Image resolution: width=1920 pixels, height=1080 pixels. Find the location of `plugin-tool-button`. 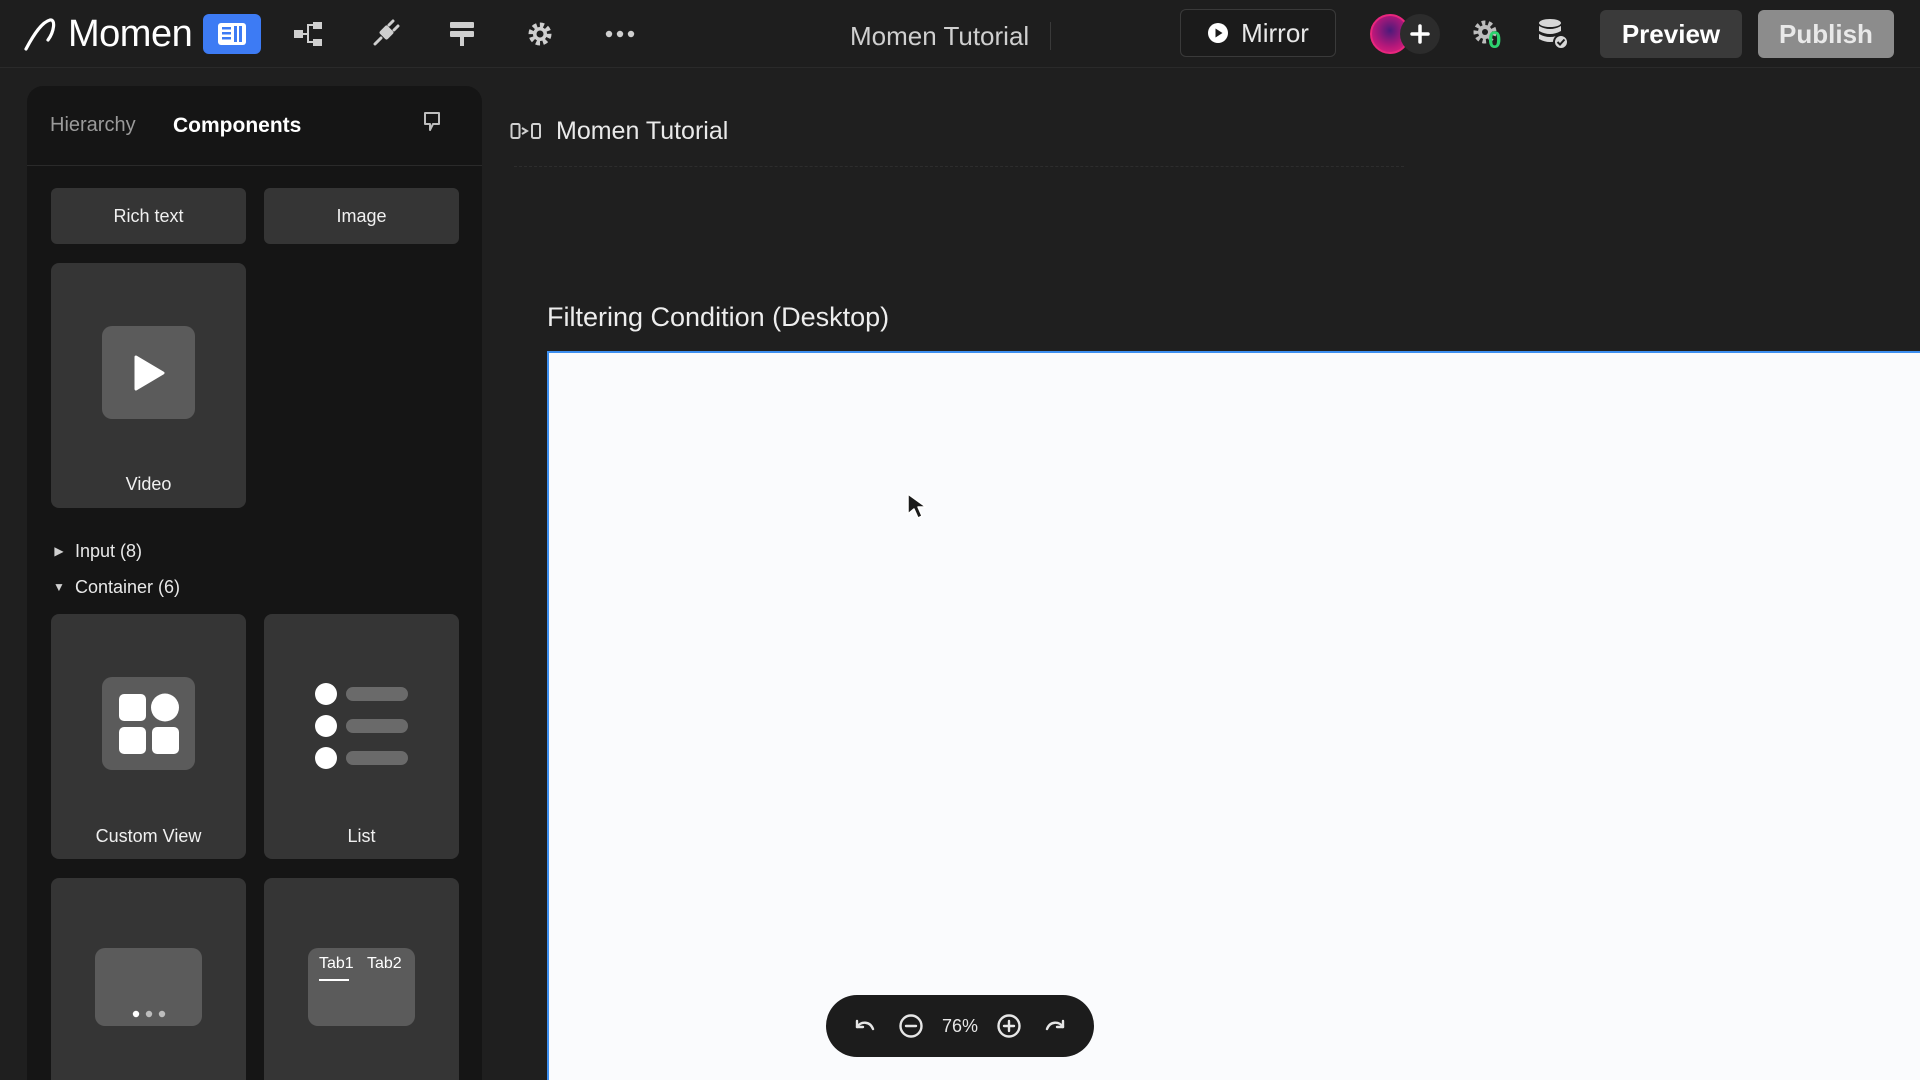

plugin-tool-button is located at coordinates (385, 34).